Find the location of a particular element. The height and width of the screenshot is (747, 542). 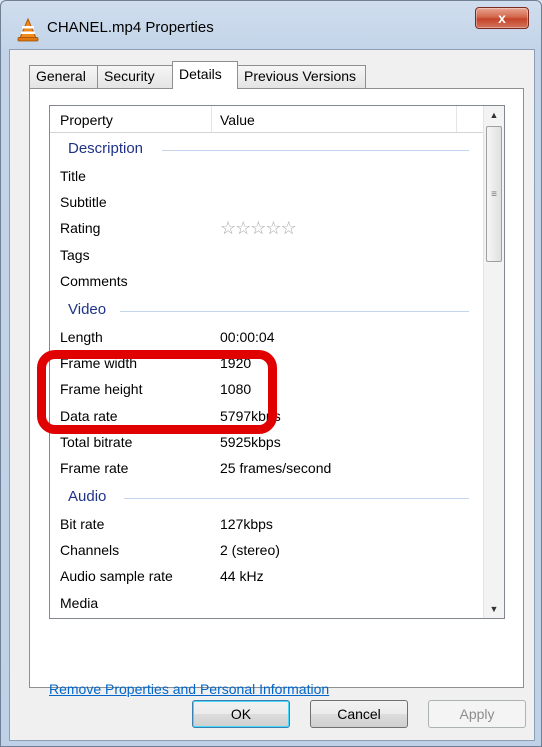

property-name: Total bitrate is located at coordinates (96, 441).